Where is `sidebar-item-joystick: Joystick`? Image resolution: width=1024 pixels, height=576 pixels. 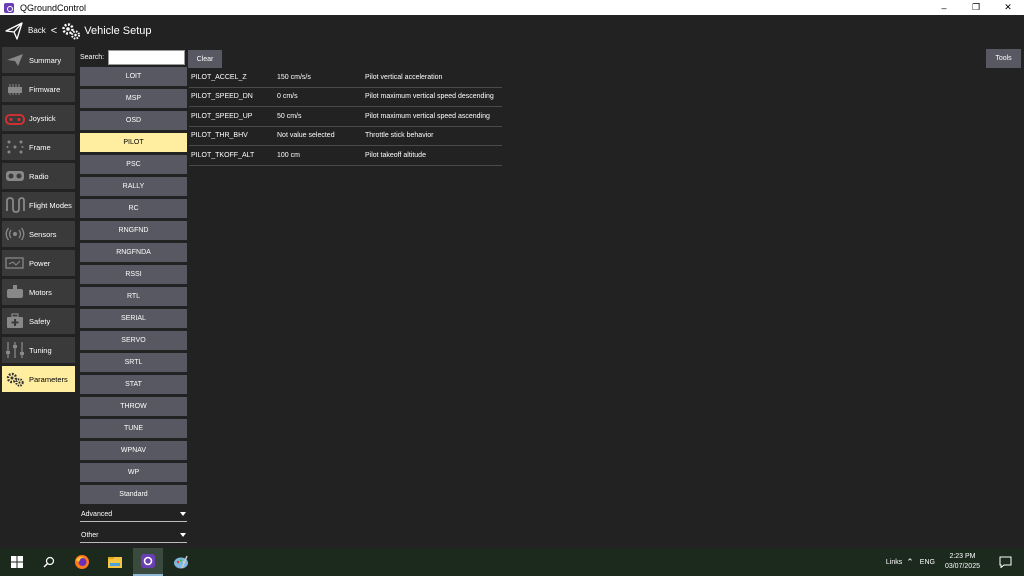 sidebar-item-joystick: Joystick is located at coordinates (38, 118).